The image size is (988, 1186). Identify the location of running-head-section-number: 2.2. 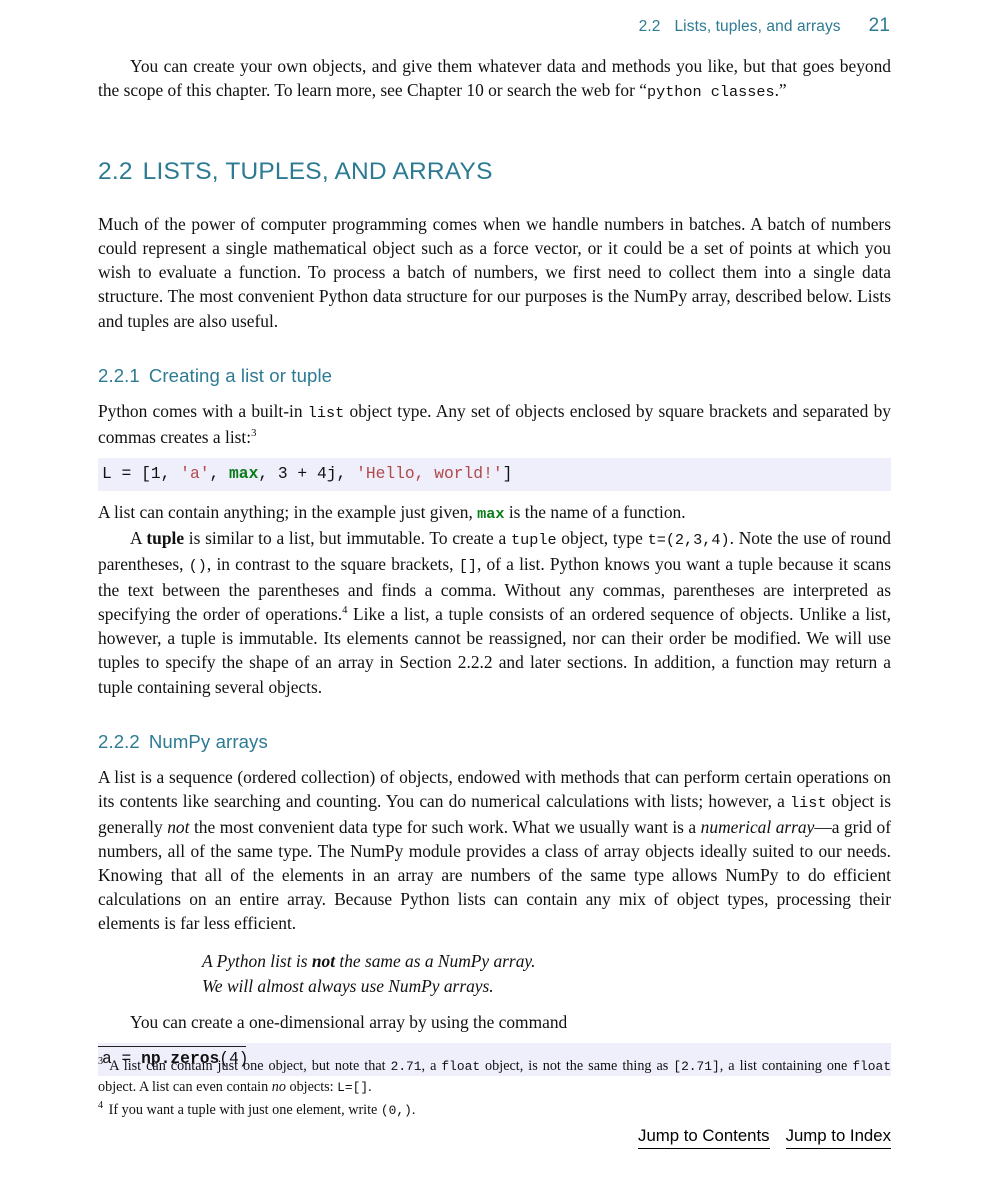
(649, 26).